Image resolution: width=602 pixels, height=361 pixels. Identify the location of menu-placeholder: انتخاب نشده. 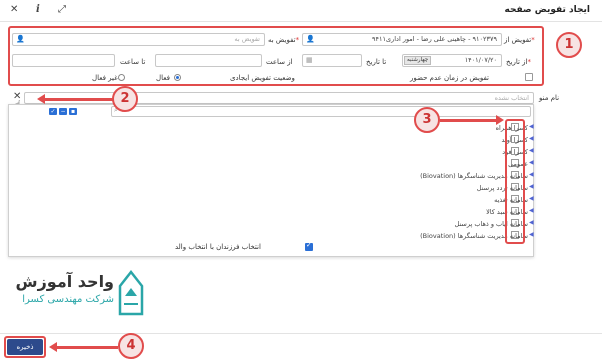
(511, 98).